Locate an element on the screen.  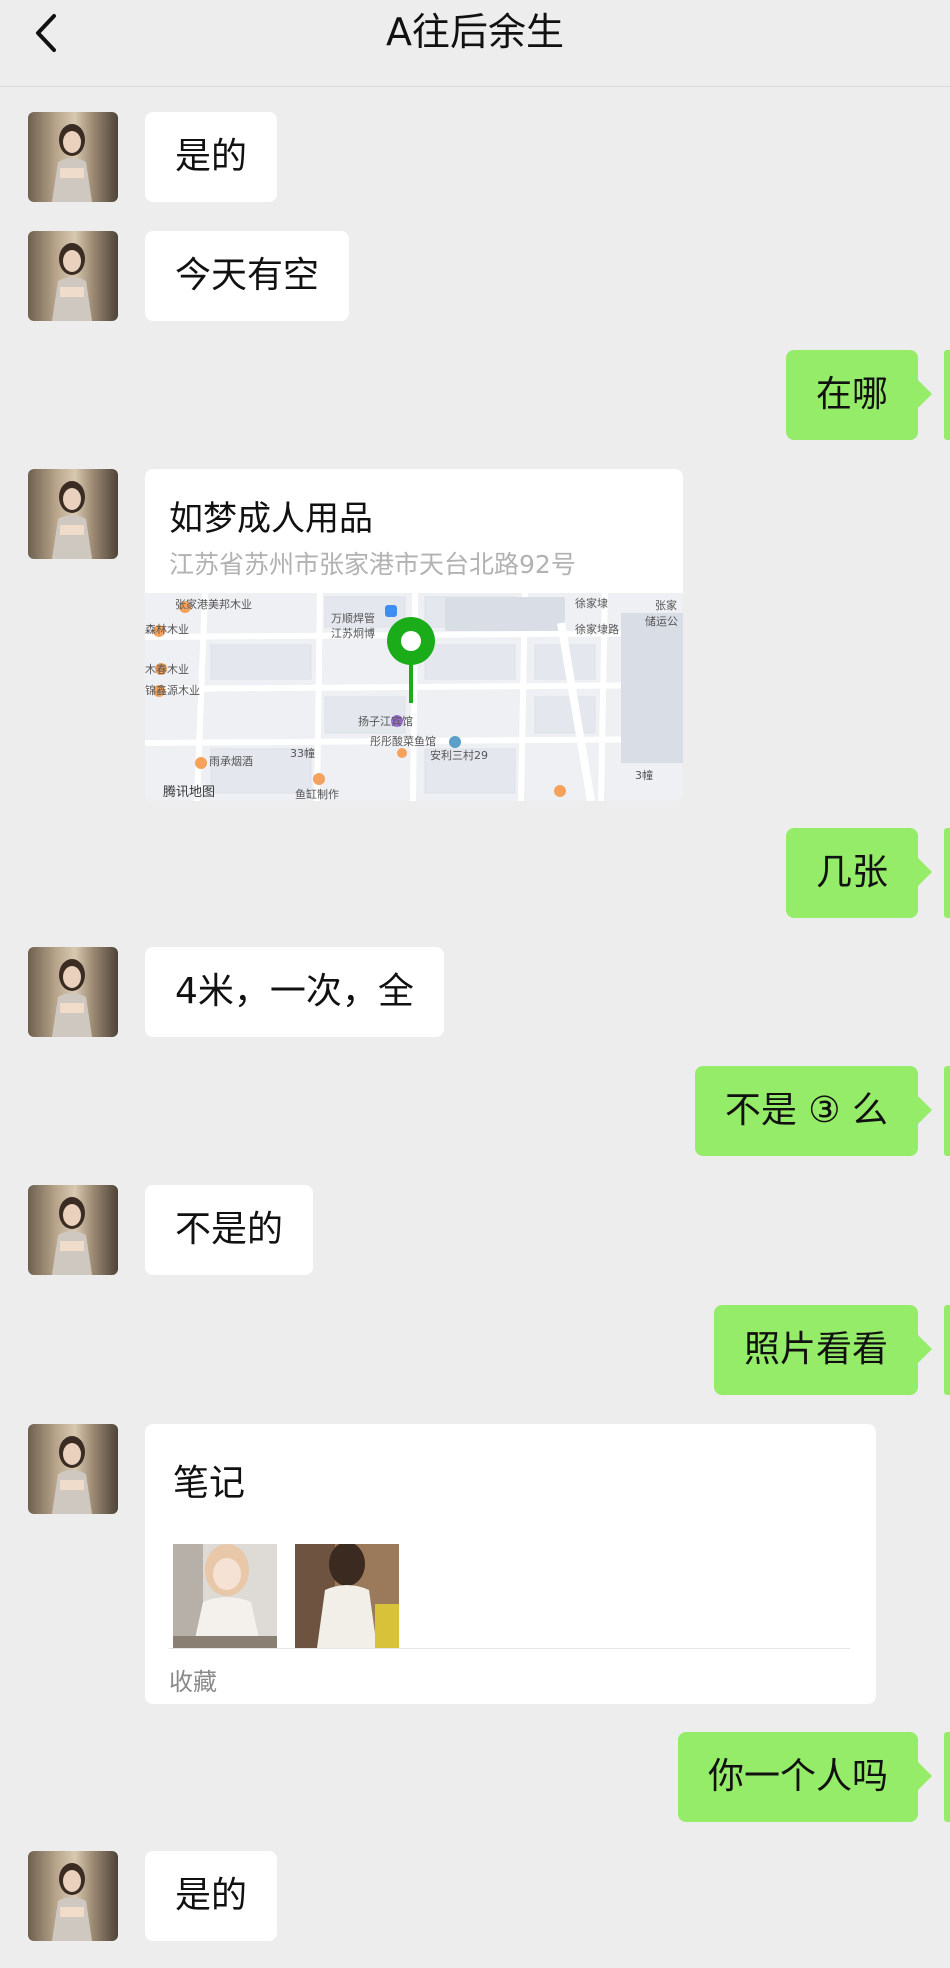
note-title: 笔记 is located at coordinates (209, 1483).